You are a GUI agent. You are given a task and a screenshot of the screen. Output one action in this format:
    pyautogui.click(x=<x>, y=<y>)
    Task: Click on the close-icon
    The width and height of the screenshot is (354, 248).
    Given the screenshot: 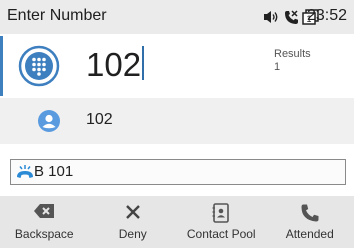 What is the action you would take?
    pyautogui.click(x=133, y=213)
    